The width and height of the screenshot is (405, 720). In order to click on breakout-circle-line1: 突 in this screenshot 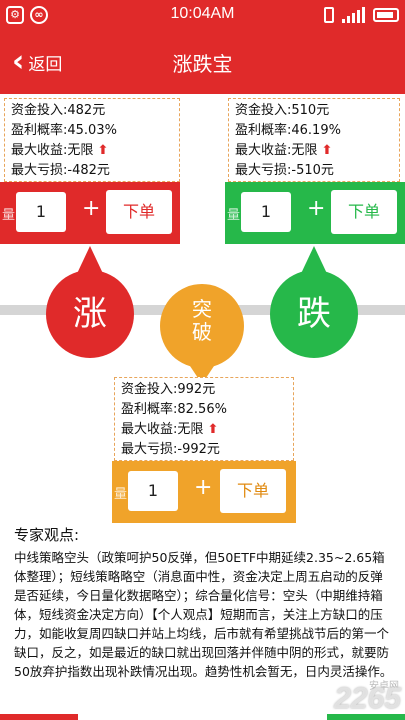, I will do `click(202, 309)`.